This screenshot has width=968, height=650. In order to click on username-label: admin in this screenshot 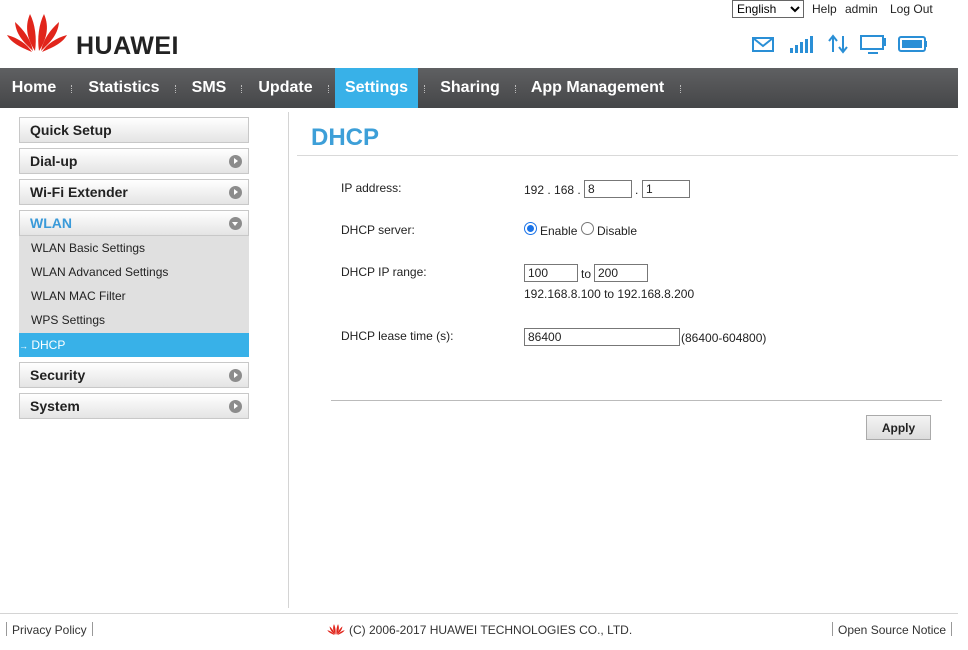, I will do `click(861, 9)`.